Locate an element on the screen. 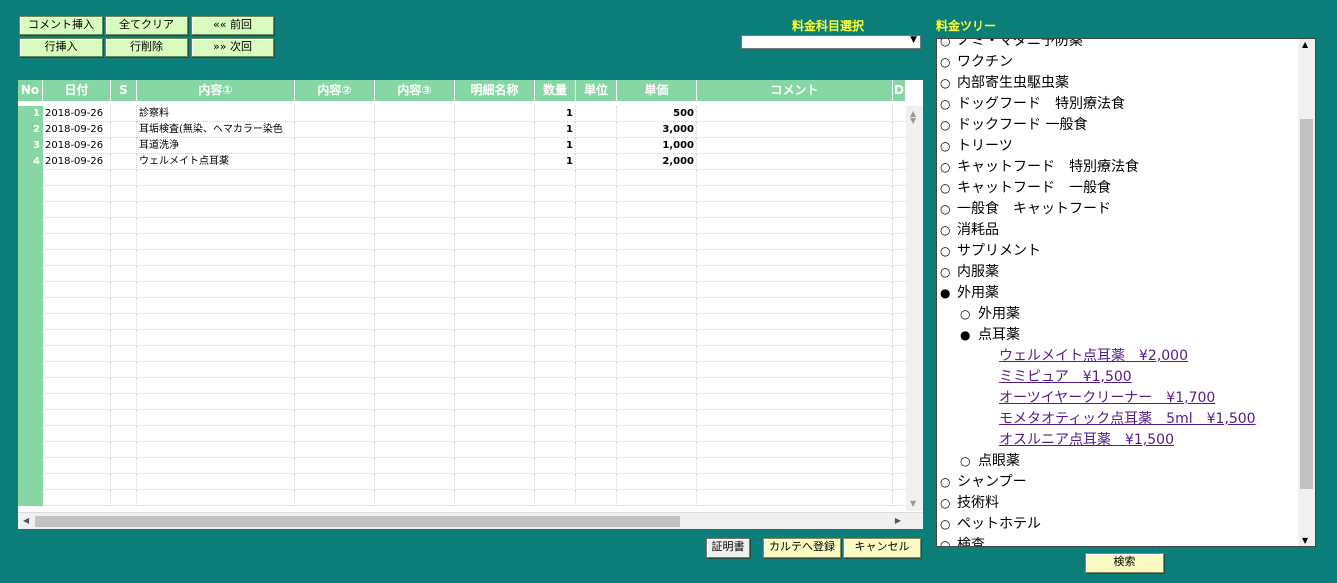  tree-category-item: ○ サプリメント is located at coordinates (1118, 251).